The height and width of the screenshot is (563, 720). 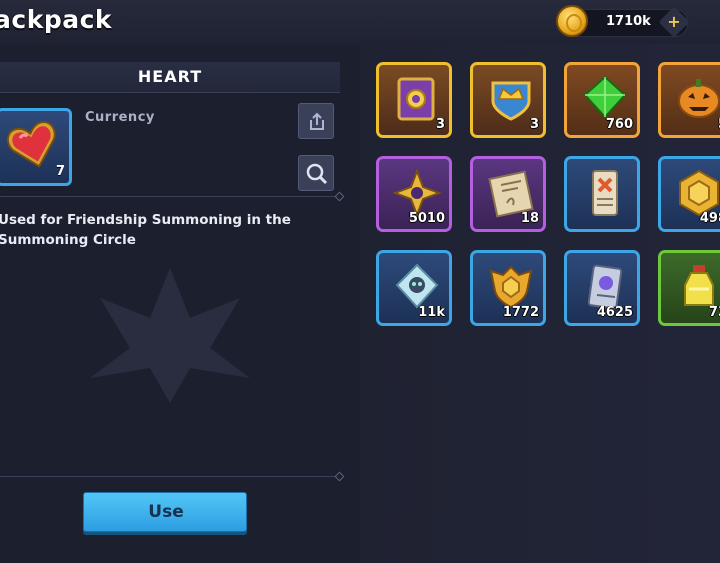 I want to click on divider-bottom, so click(x=169, y=476).